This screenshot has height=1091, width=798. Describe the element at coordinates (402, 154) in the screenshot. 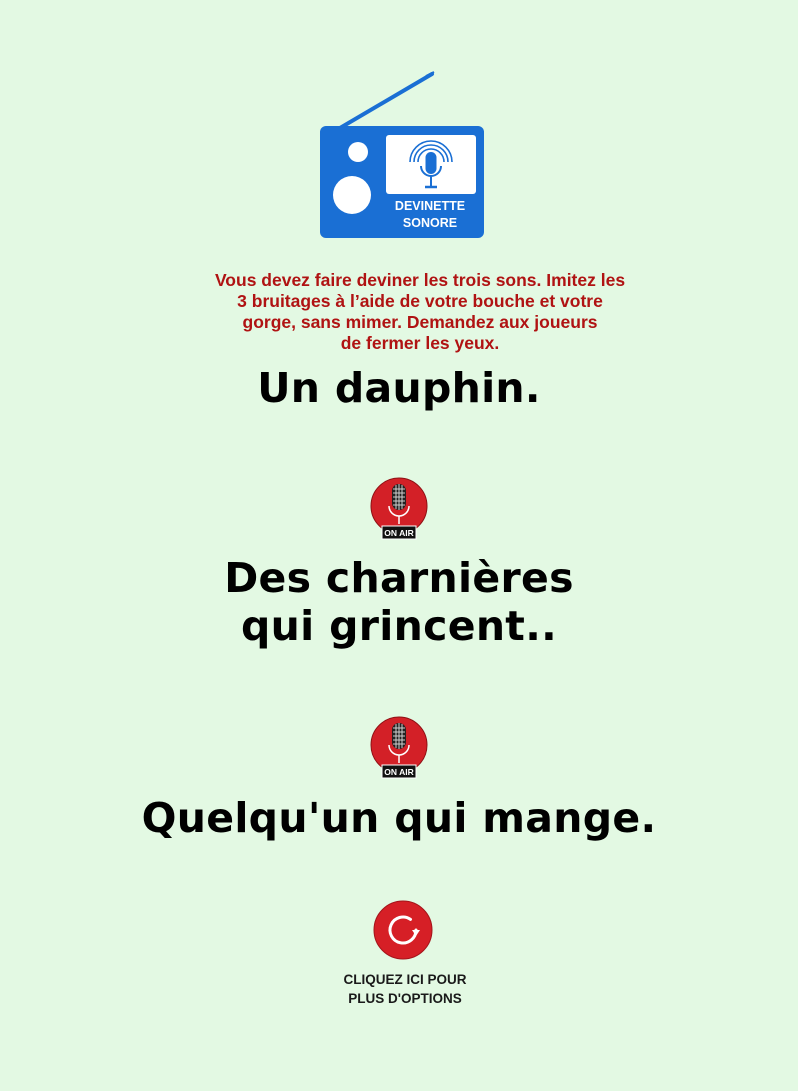

I see `radio-icon: DEVINETTE SONORE` at that location.